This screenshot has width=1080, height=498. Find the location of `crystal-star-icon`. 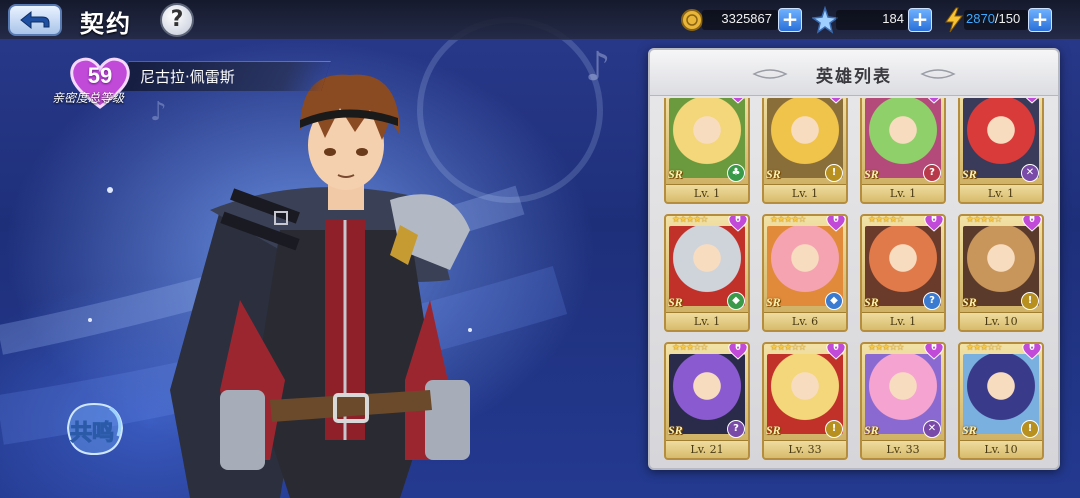

crystal-star-icon is located at coordinates (825, 20).